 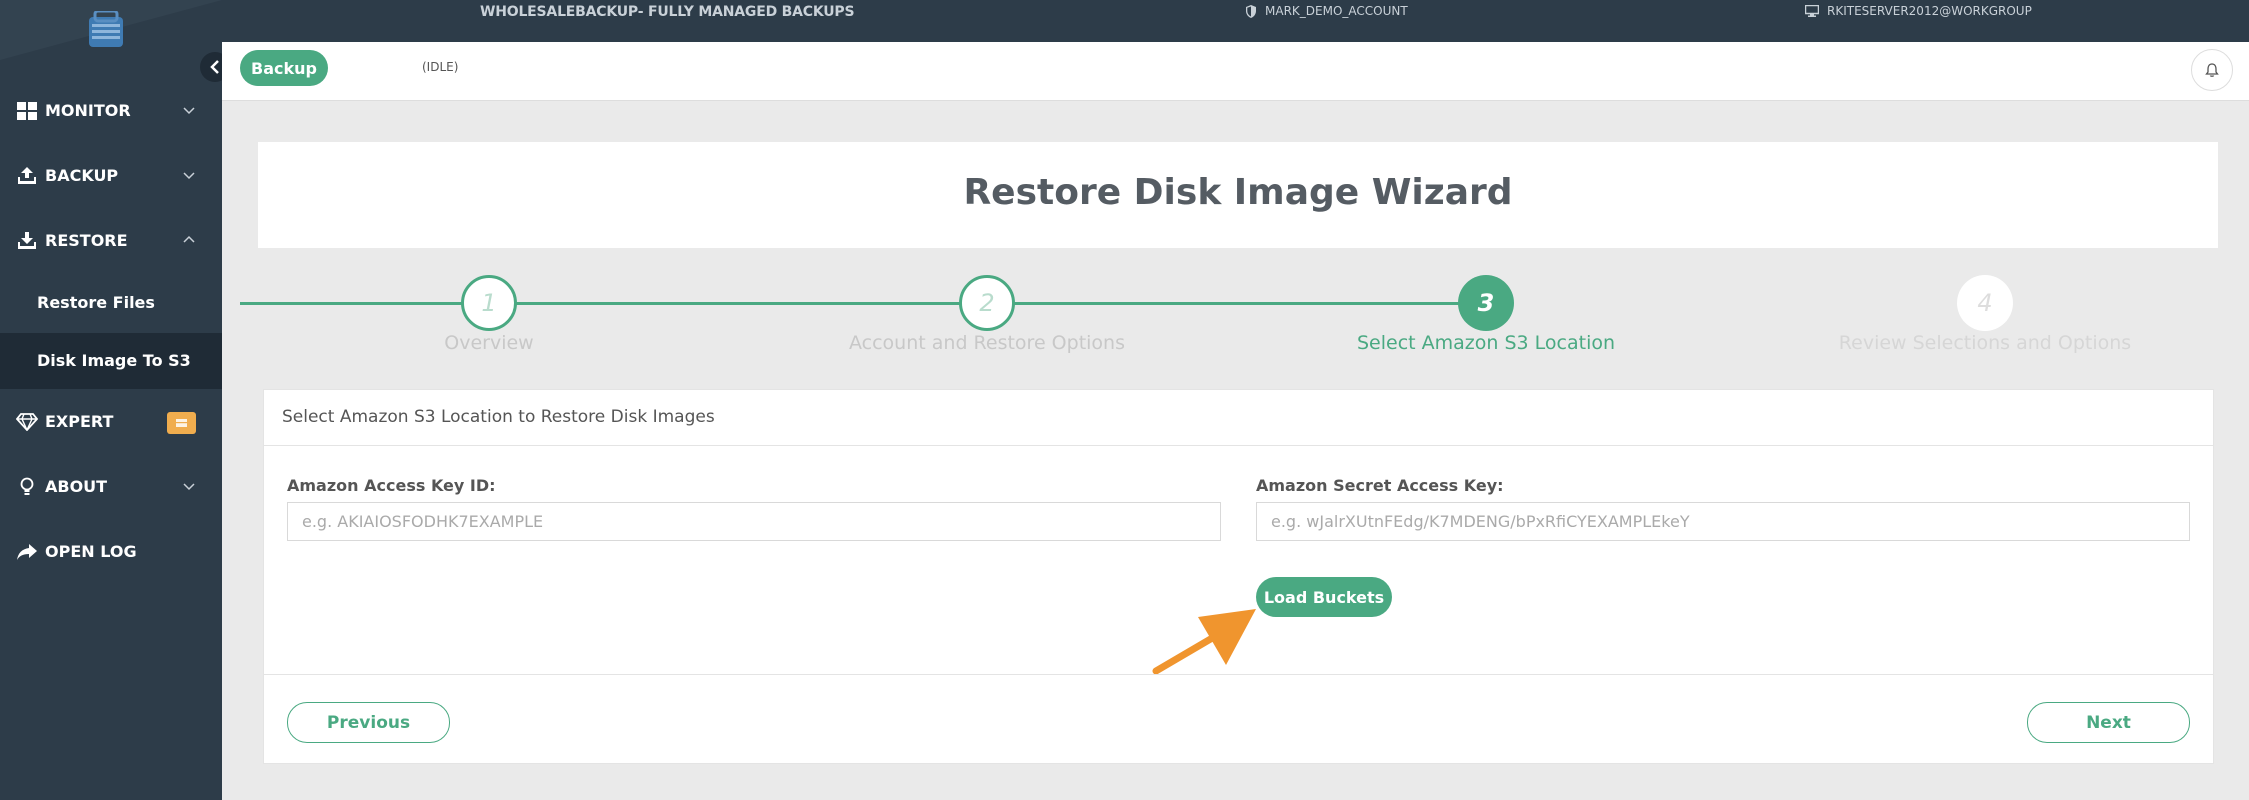 I want to click on sidebar-item-label: EXPERT, so click(x=79, y=421).